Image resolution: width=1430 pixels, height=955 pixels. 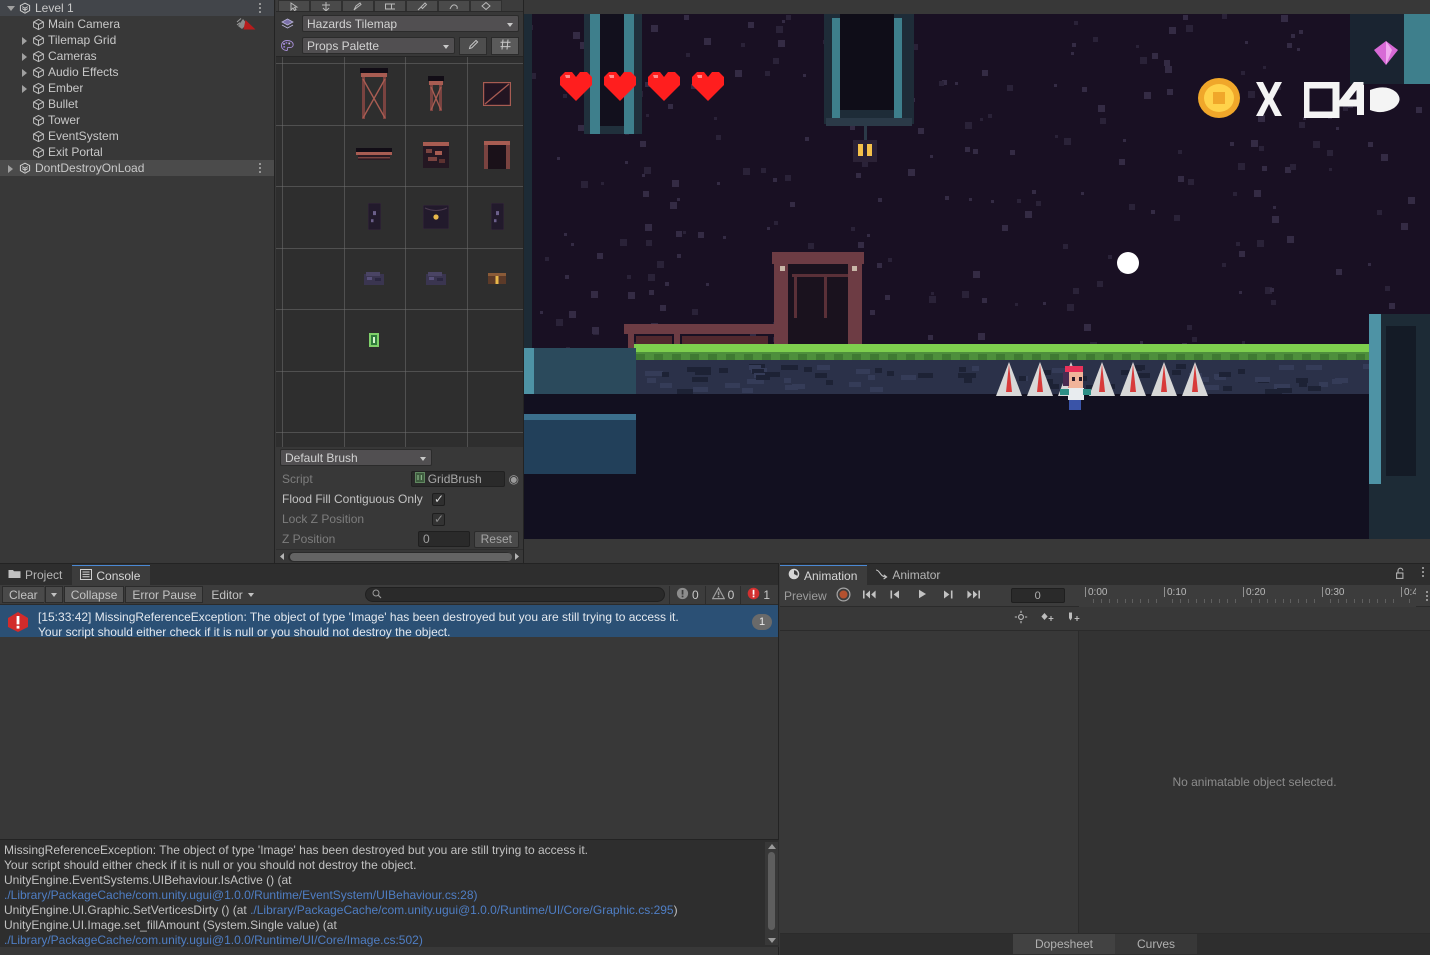 I want to click on animation-menu-icon, so click(x=1423, y=572).